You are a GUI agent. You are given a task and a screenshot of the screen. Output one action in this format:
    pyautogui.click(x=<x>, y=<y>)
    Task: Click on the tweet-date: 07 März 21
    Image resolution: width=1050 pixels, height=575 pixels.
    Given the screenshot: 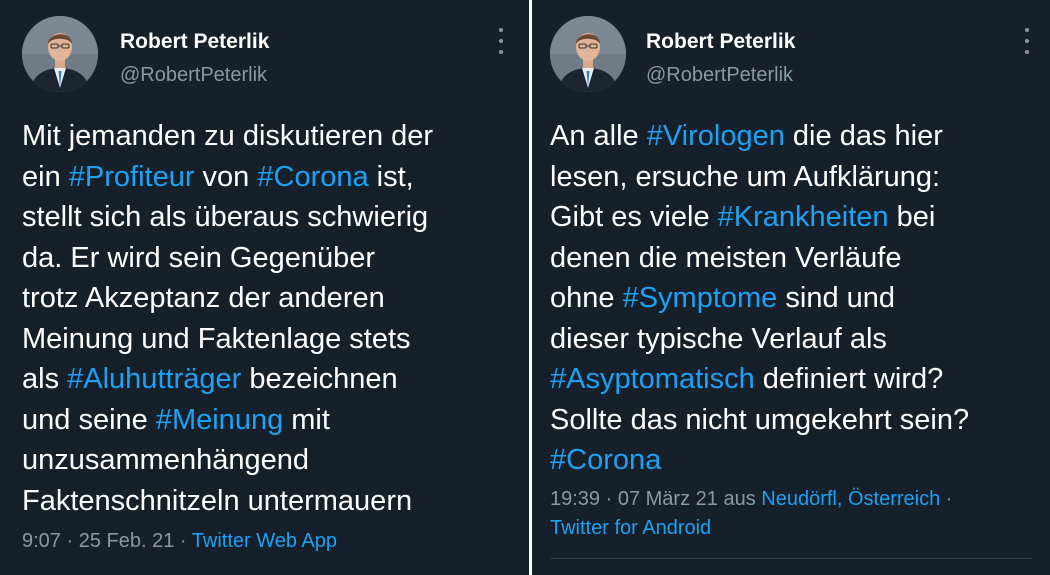 What is the action you would take?
    pyautogui.click(x=668, y=499)
    